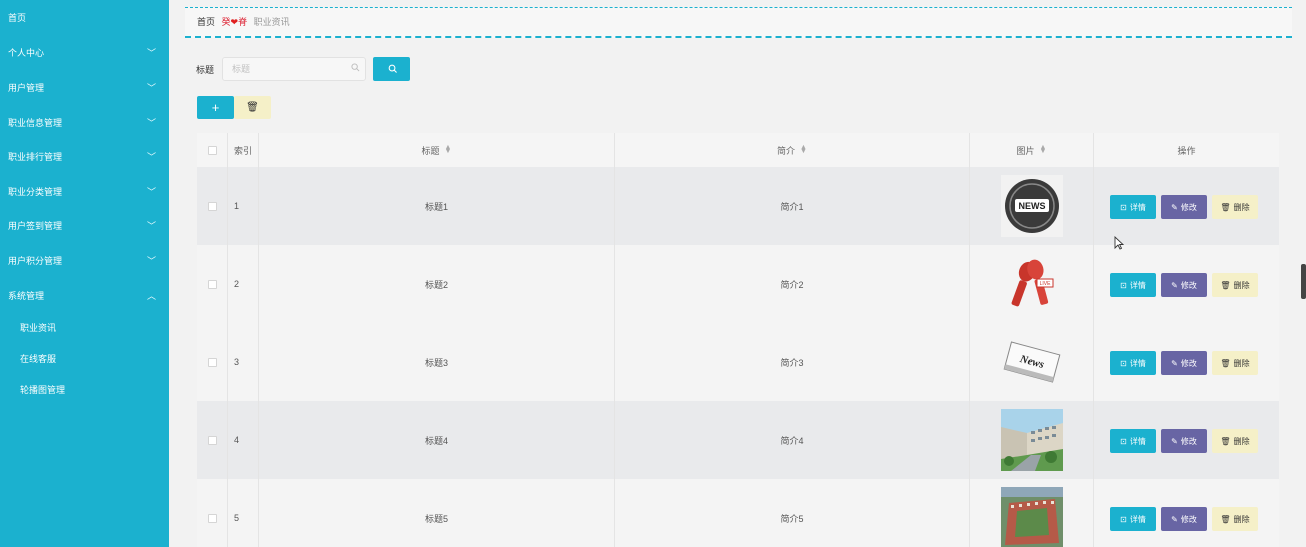 The height and width of the screenshot is (547, 1306). What do you see at coordinates (792, 284) in the screenshot?
I see `row-intro: 简介2` at bounding box center [792, 284].